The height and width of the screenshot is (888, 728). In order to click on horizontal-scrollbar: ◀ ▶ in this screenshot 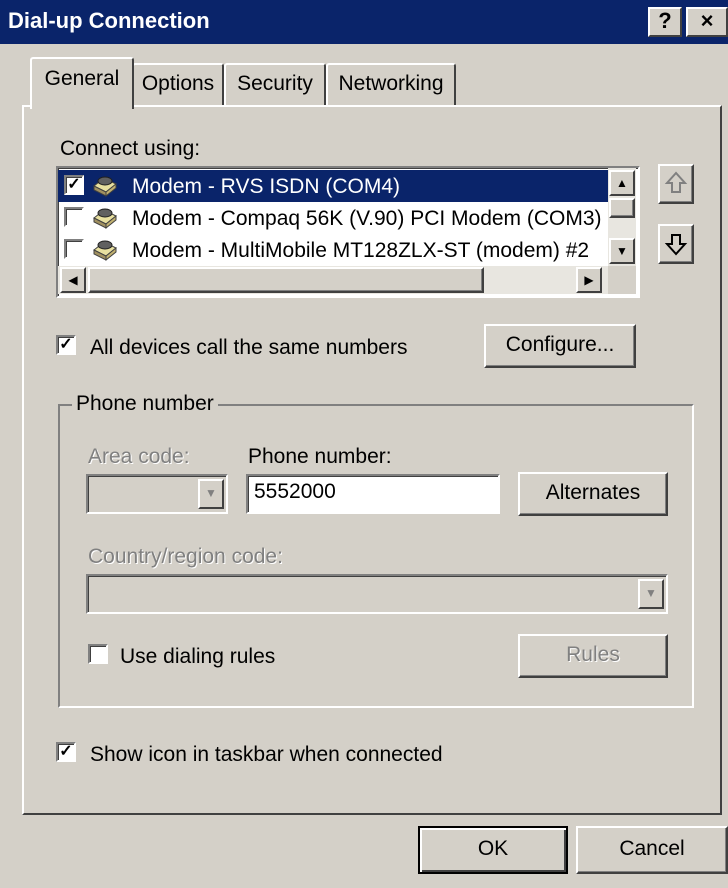, I will do `click(333, 280)`.